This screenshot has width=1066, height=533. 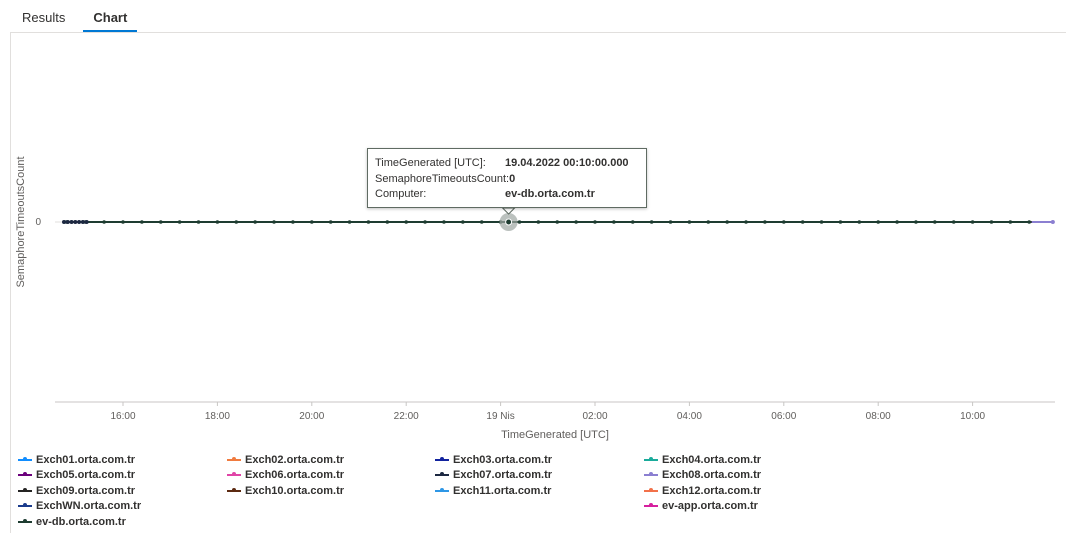 What do you see at coordinates (285, 490) in the screenshot?
I see `legend-item: Exch10.orta.com.tr` at bounding box center [285, 490].